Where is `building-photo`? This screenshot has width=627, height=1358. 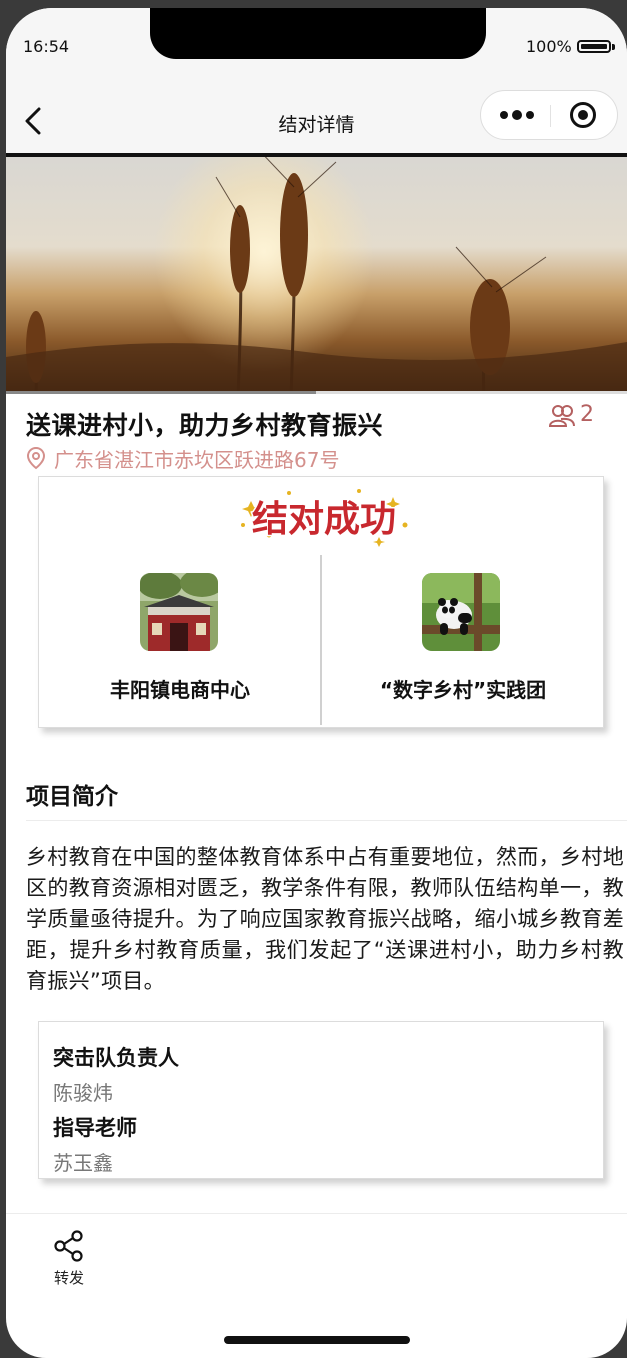 building-photo is located at coordinates (179, 612).